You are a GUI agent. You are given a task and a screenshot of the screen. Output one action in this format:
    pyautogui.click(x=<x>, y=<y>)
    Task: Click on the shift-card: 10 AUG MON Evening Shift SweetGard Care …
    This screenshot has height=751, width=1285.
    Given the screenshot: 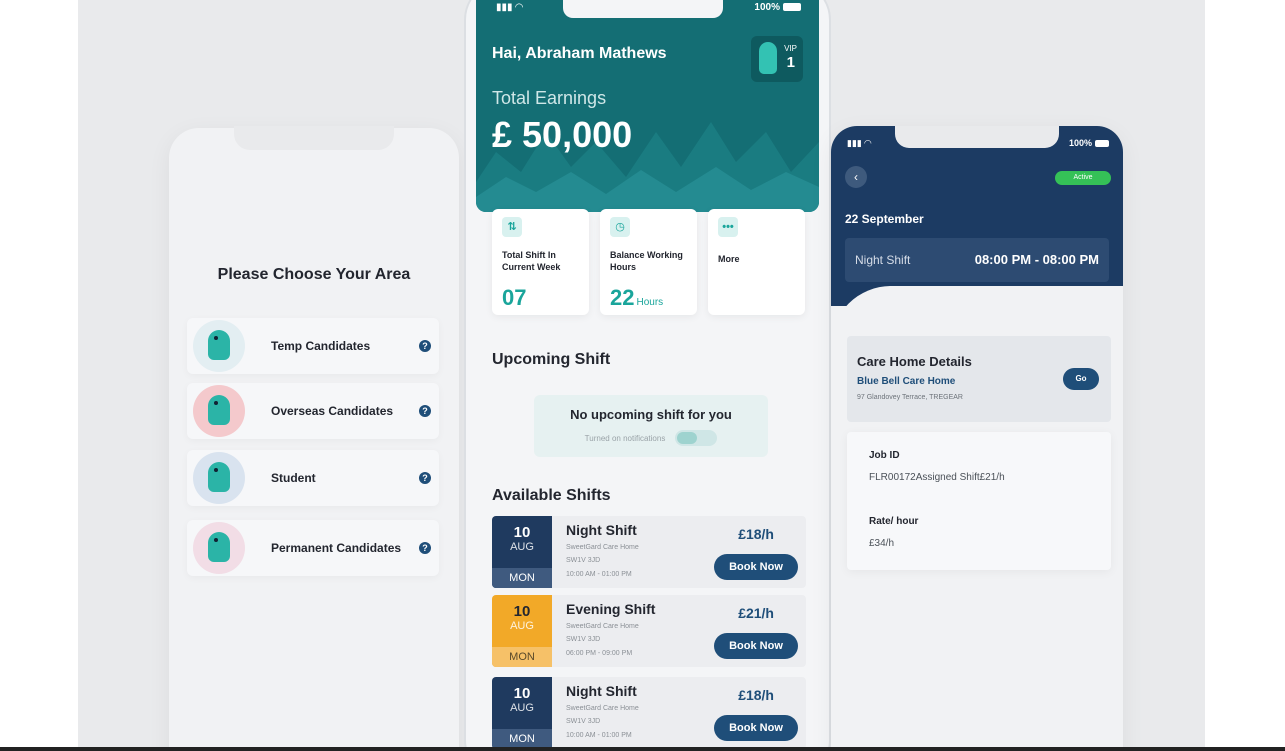 What is the action you would take?
    pyautogui.click(x=649, y=631)
    